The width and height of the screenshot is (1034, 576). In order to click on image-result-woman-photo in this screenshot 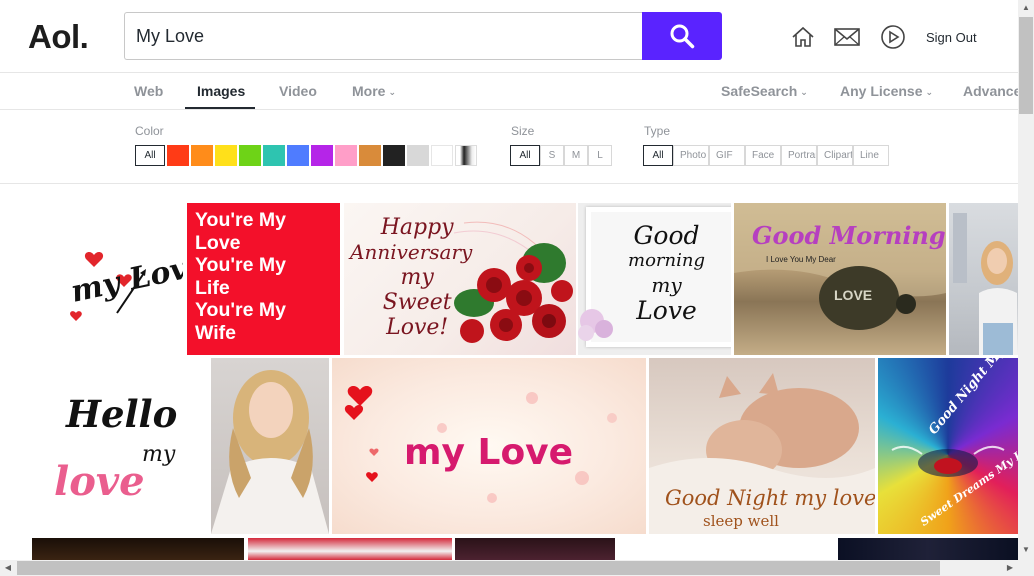, I will do `click(983, 279)`.